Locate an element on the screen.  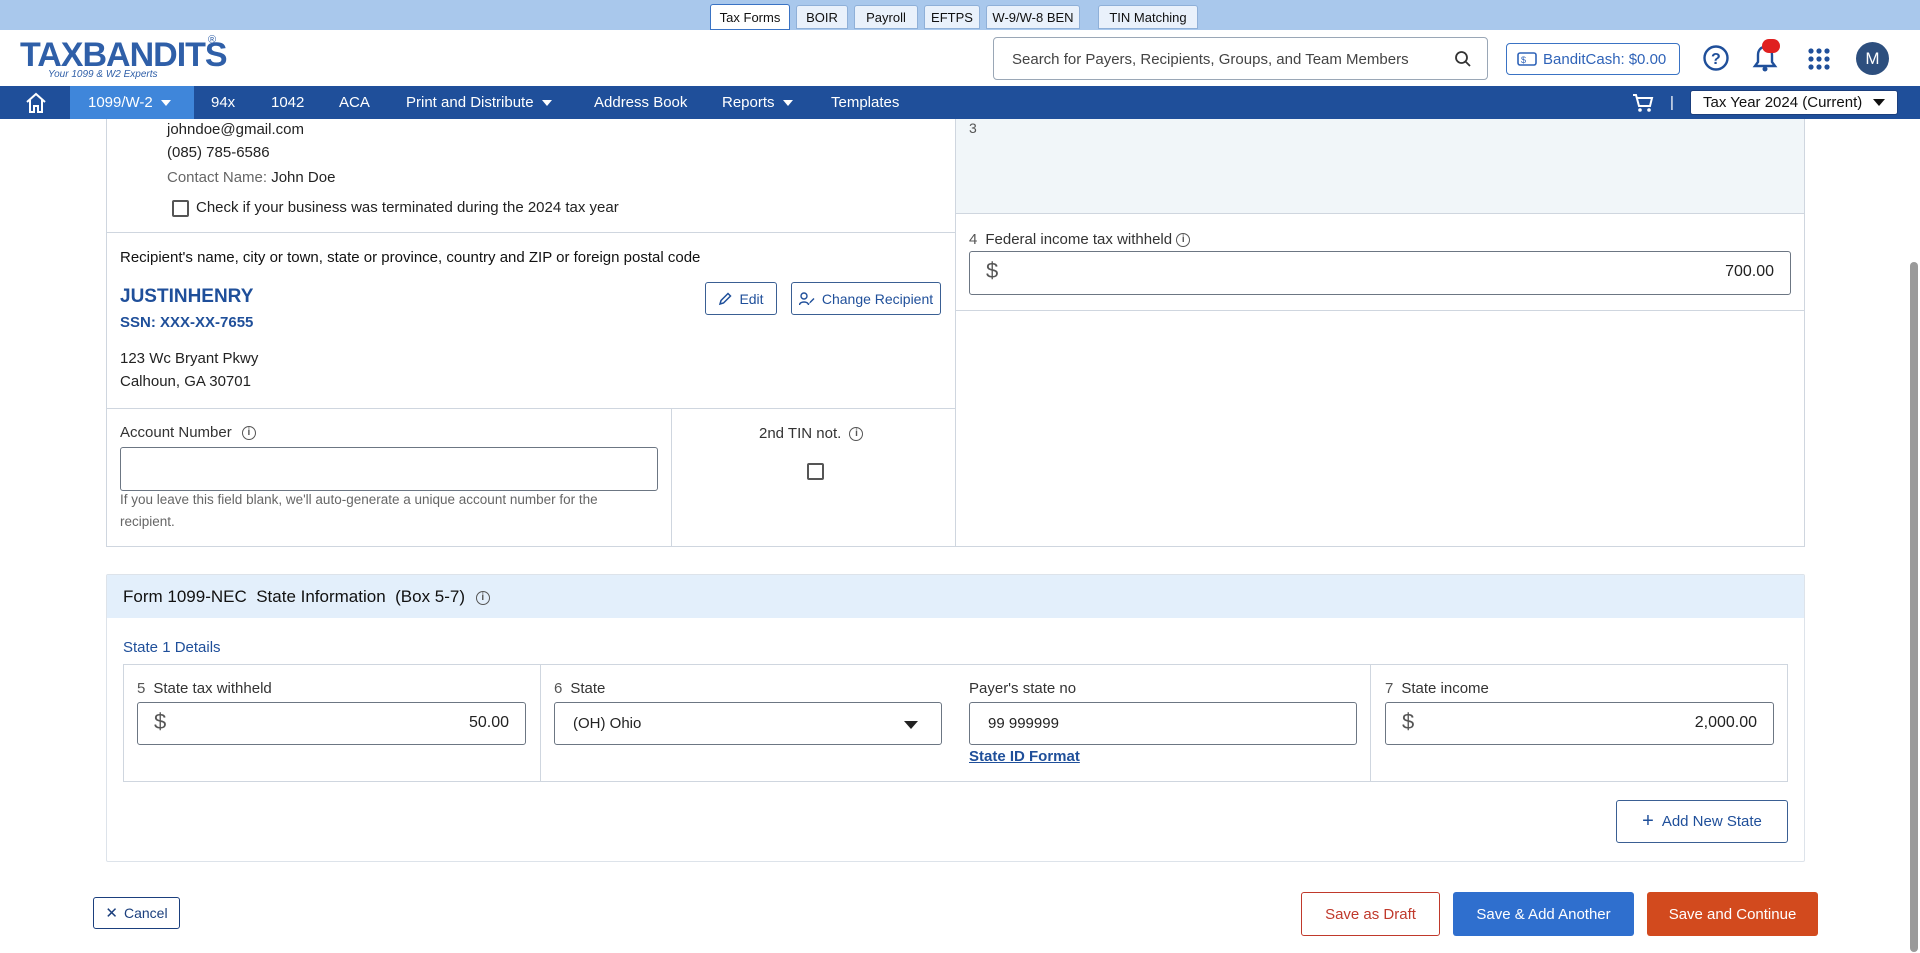
banditcash-amount: $0.00 is located at coordinates (1647, 59).